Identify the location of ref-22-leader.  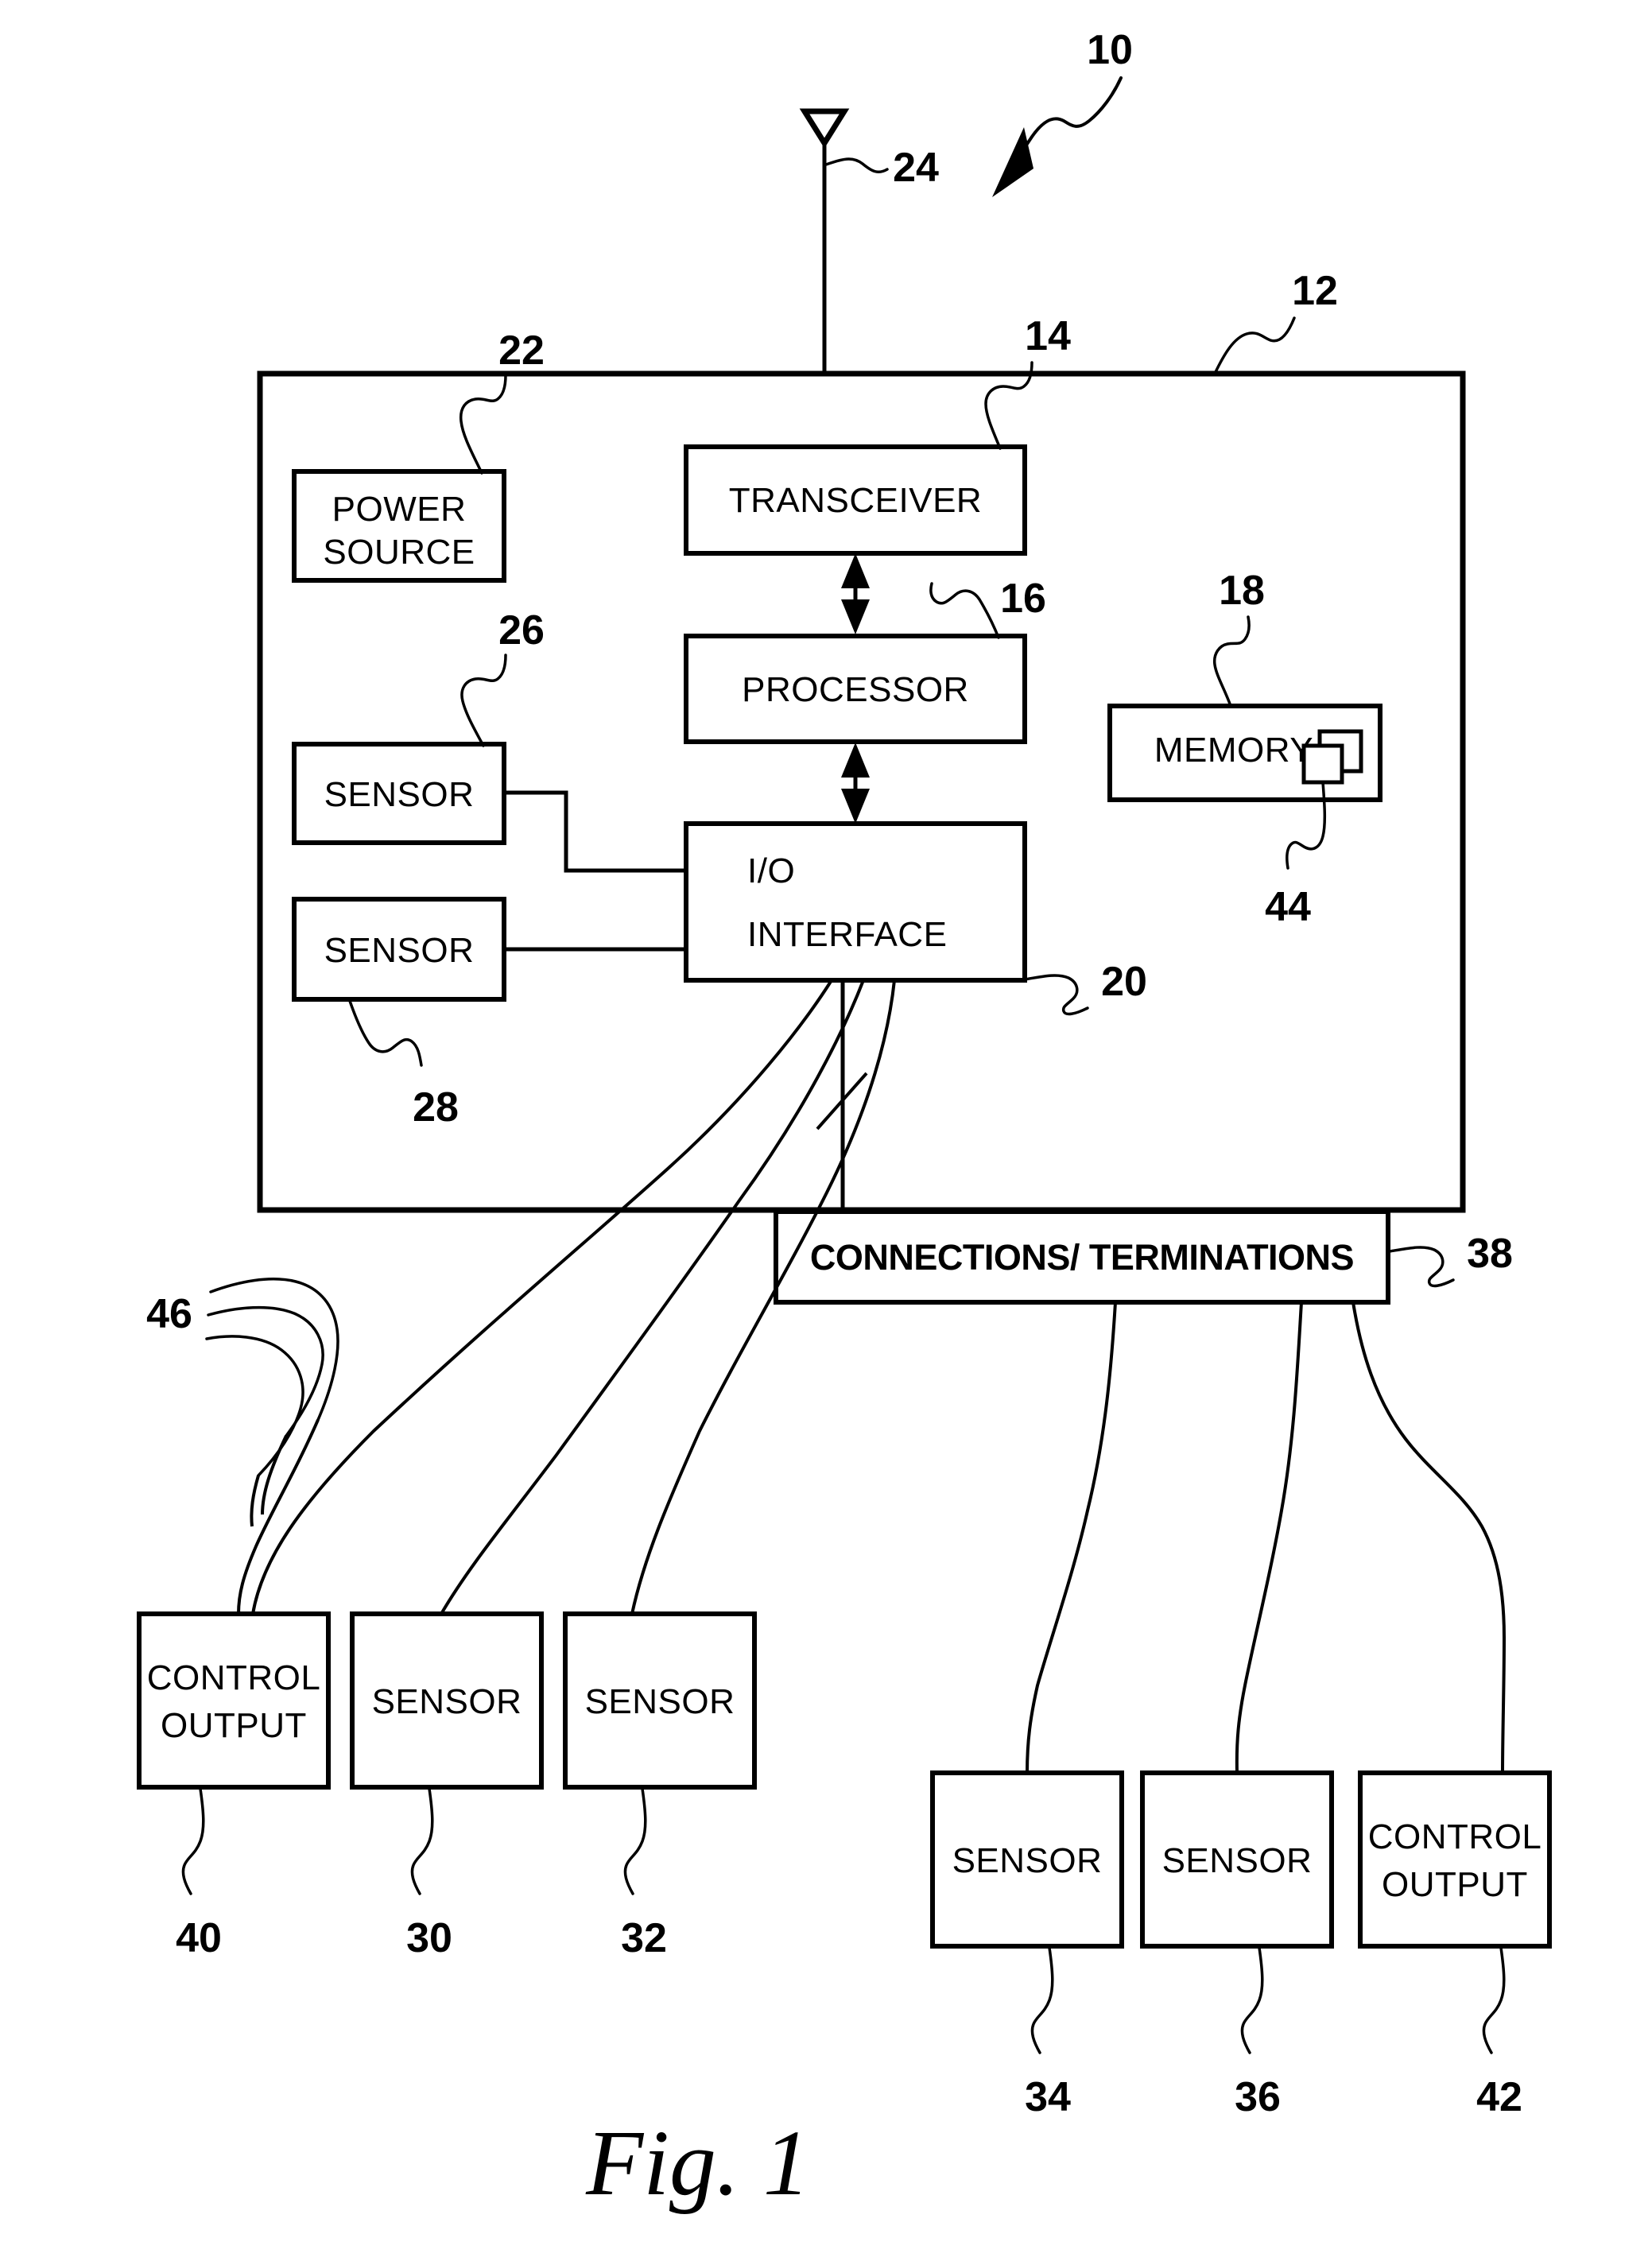
(483, 425).